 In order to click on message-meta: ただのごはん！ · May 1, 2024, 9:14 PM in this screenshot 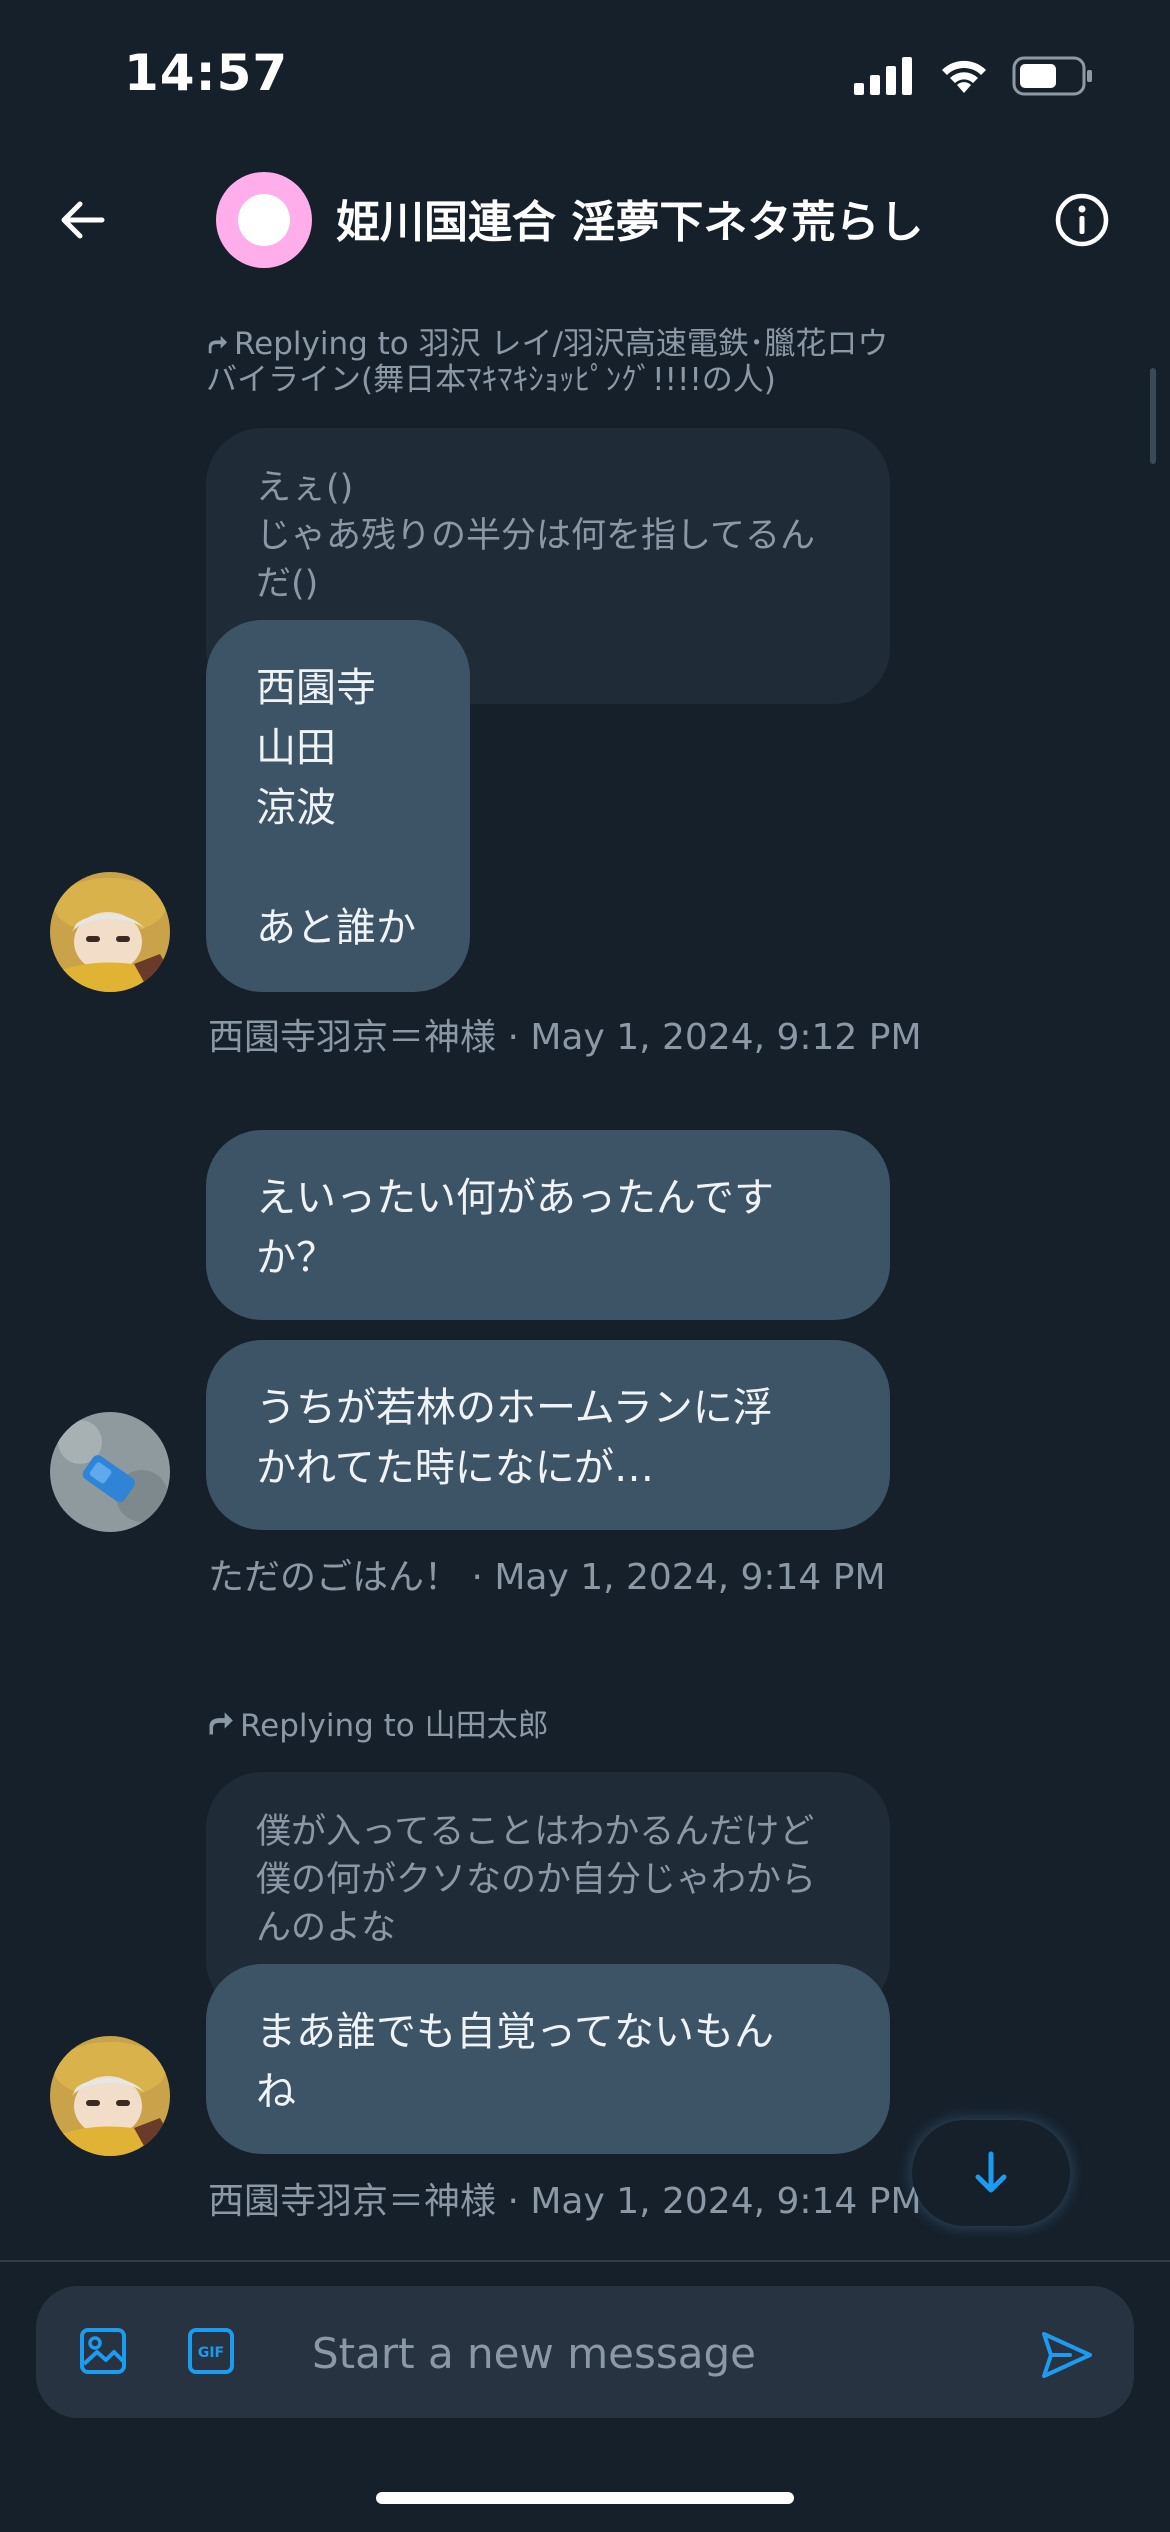, I will do `click(547, 1577)`.